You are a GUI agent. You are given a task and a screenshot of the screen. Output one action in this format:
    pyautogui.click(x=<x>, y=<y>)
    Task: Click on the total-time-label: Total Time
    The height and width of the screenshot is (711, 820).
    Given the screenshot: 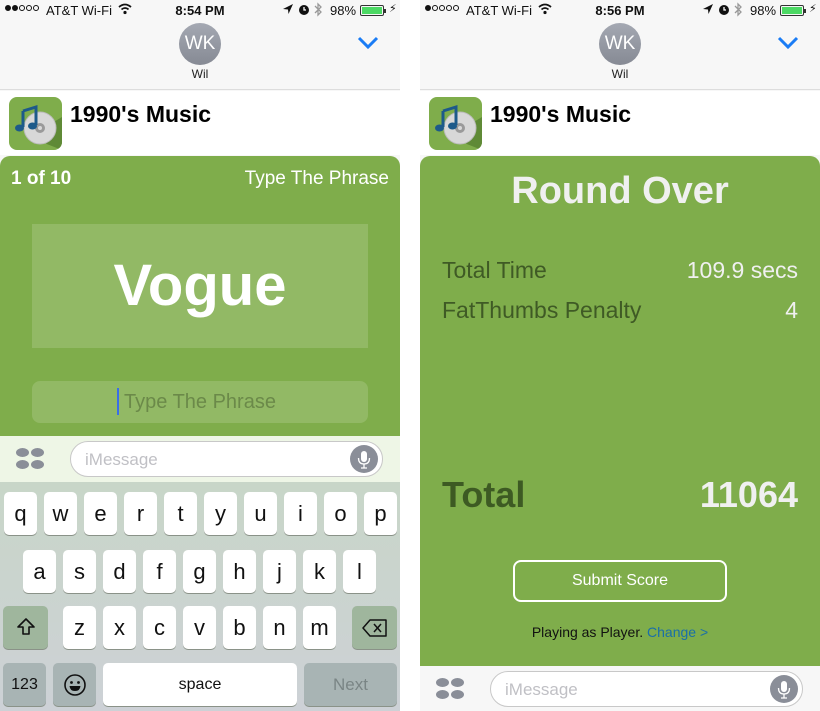 What is the action you would take?
    pyautogui.click(x=494, y=270)
    